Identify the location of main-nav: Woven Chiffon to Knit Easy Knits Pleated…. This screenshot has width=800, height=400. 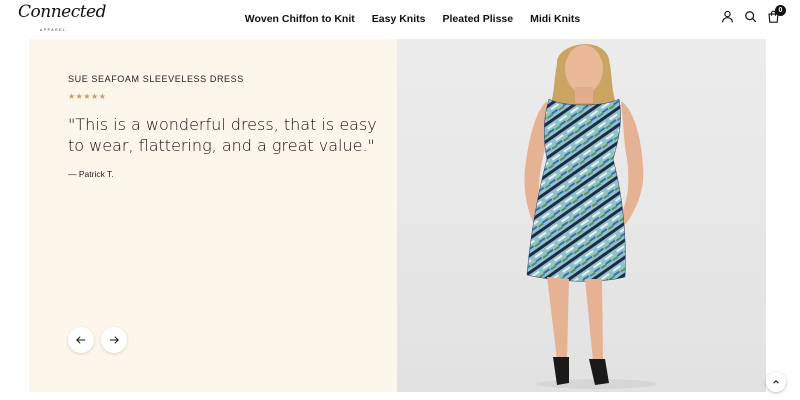
(400, 19).